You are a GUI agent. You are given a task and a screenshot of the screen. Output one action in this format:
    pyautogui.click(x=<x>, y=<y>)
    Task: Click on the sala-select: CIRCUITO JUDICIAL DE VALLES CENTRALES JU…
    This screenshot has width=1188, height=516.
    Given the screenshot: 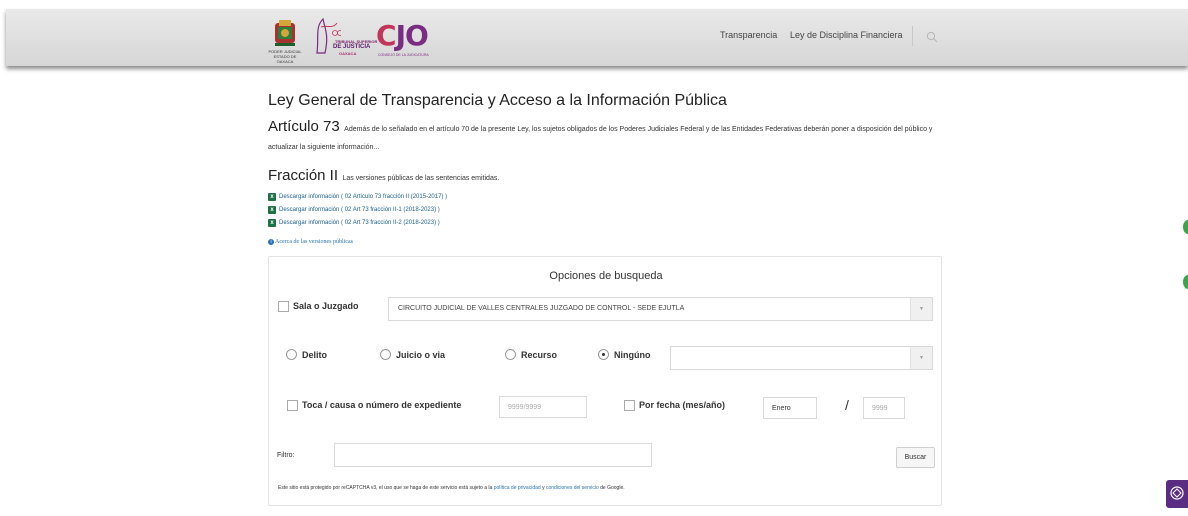 What is the action you would take?
    pyautogui.click(x=660, y=309)
    